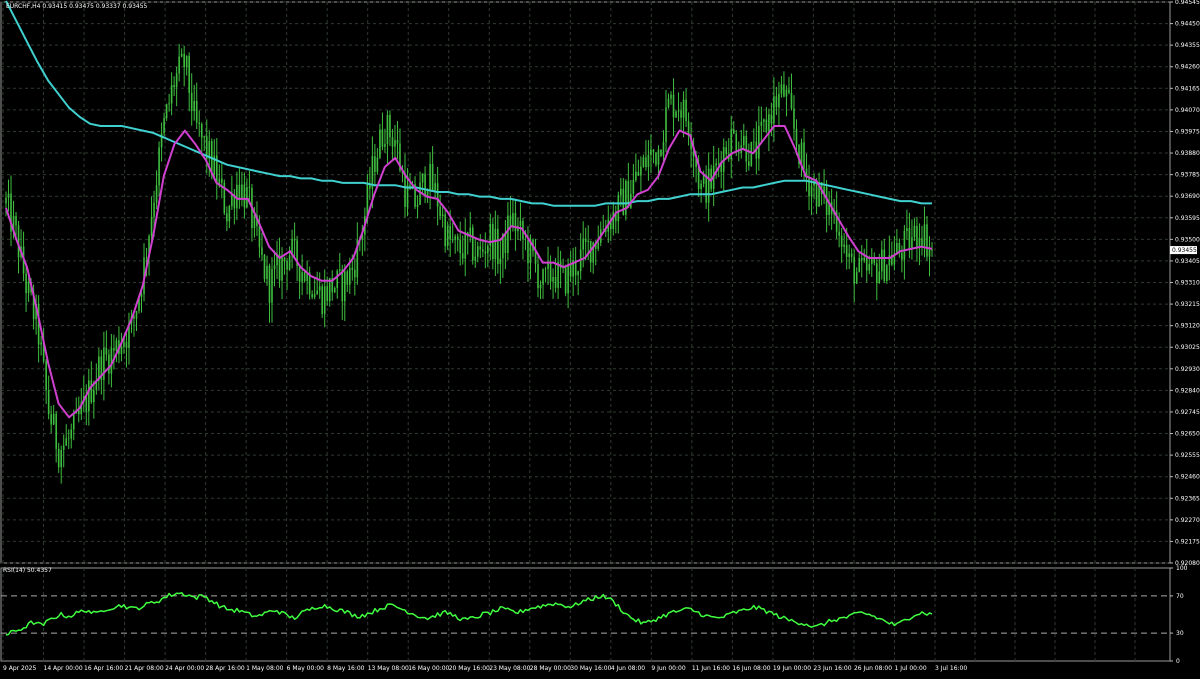  I want to click on rsi-tick-label: 30, so click(1180, 633).